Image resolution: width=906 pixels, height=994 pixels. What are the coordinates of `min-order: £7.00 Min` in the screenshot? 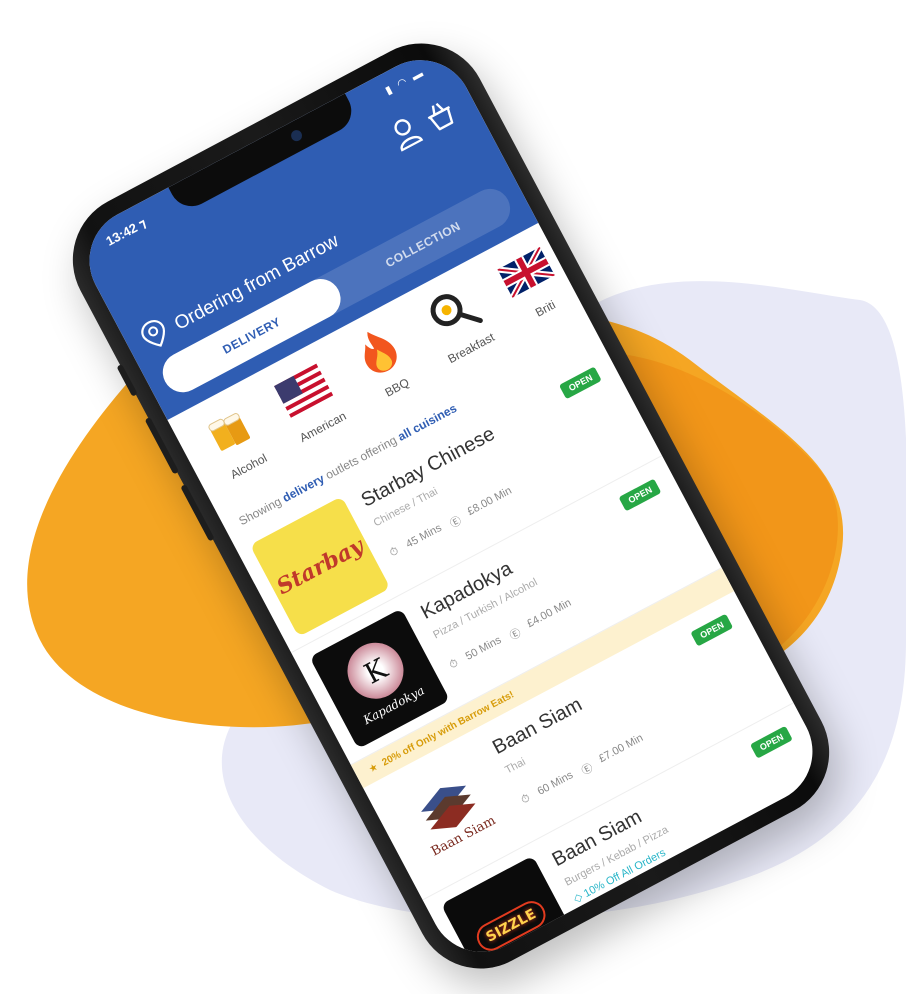 It's located at (621, 748).